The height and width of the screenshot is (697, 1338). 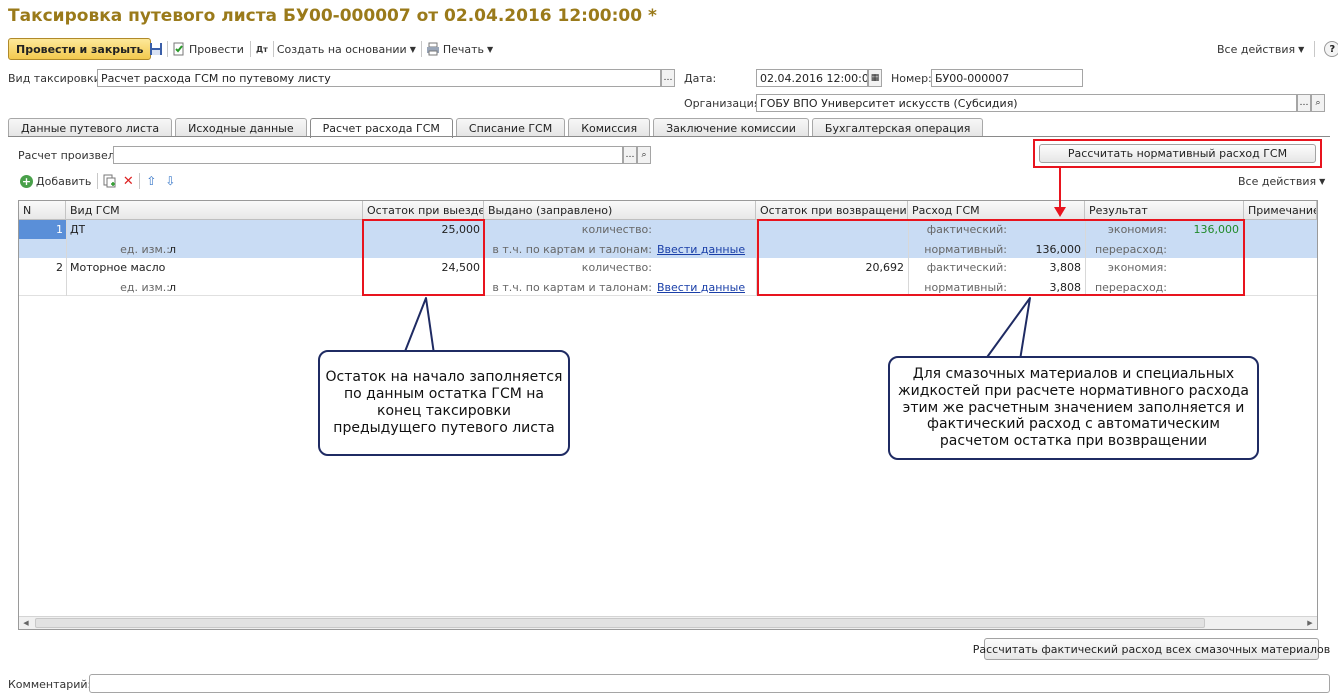 I want to click on comment-label: Комментарий:, so click(x=50, y=684).